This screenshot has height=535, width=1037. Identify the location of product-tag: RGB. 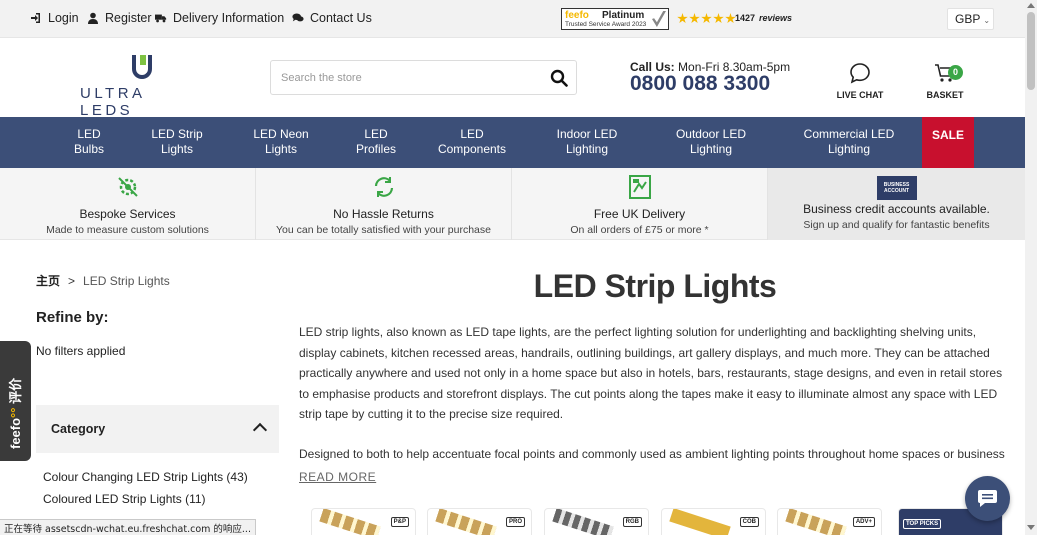
(632, 522).